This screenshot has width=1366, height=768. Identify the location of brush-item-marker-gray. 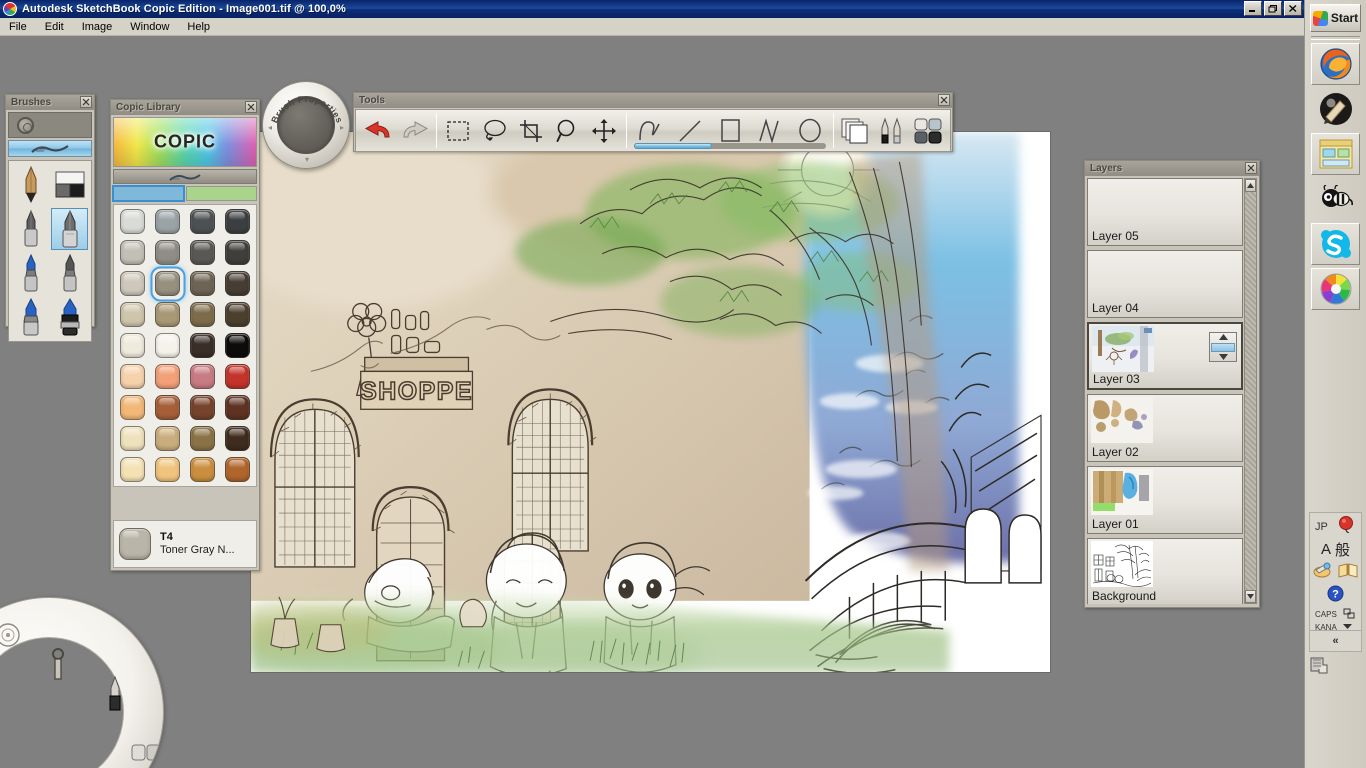
(30, 229).